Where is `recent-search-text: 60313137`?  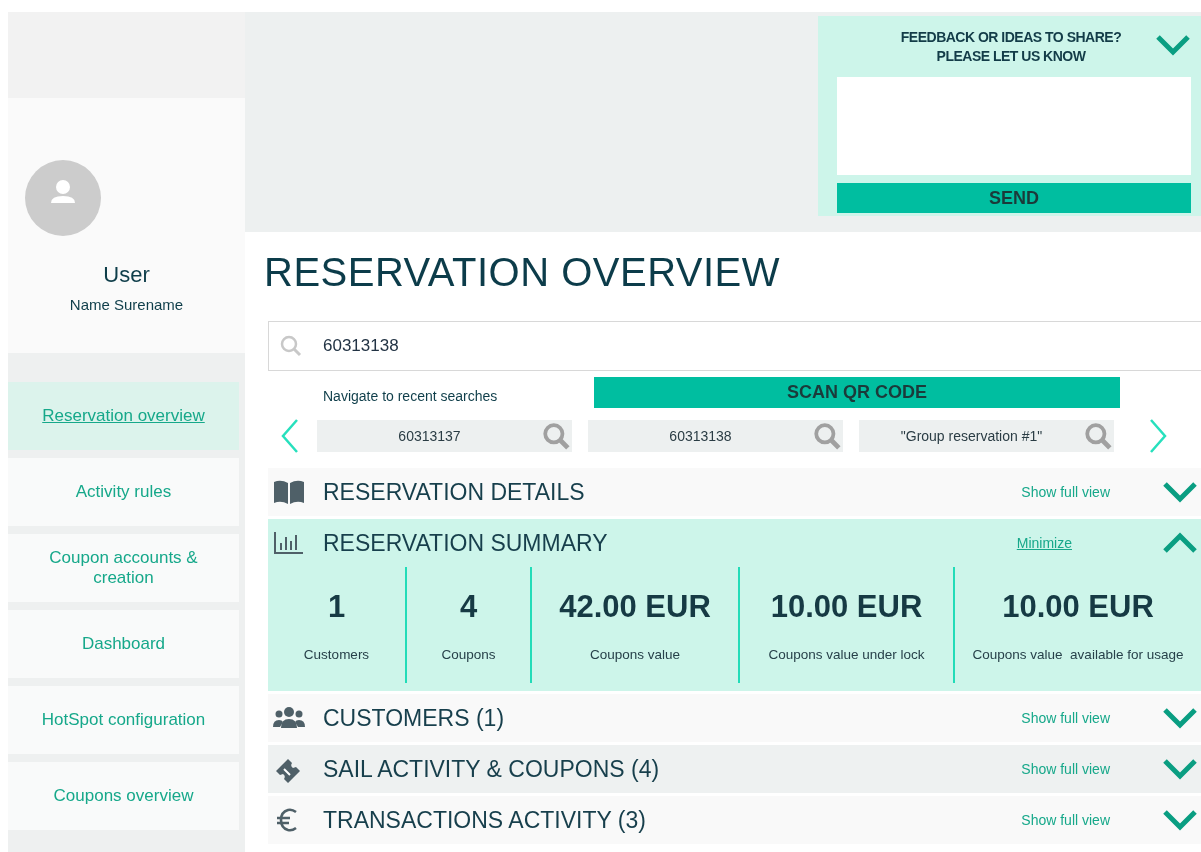 recent-search-text: 60313137 is located at coordinates (429, 436).